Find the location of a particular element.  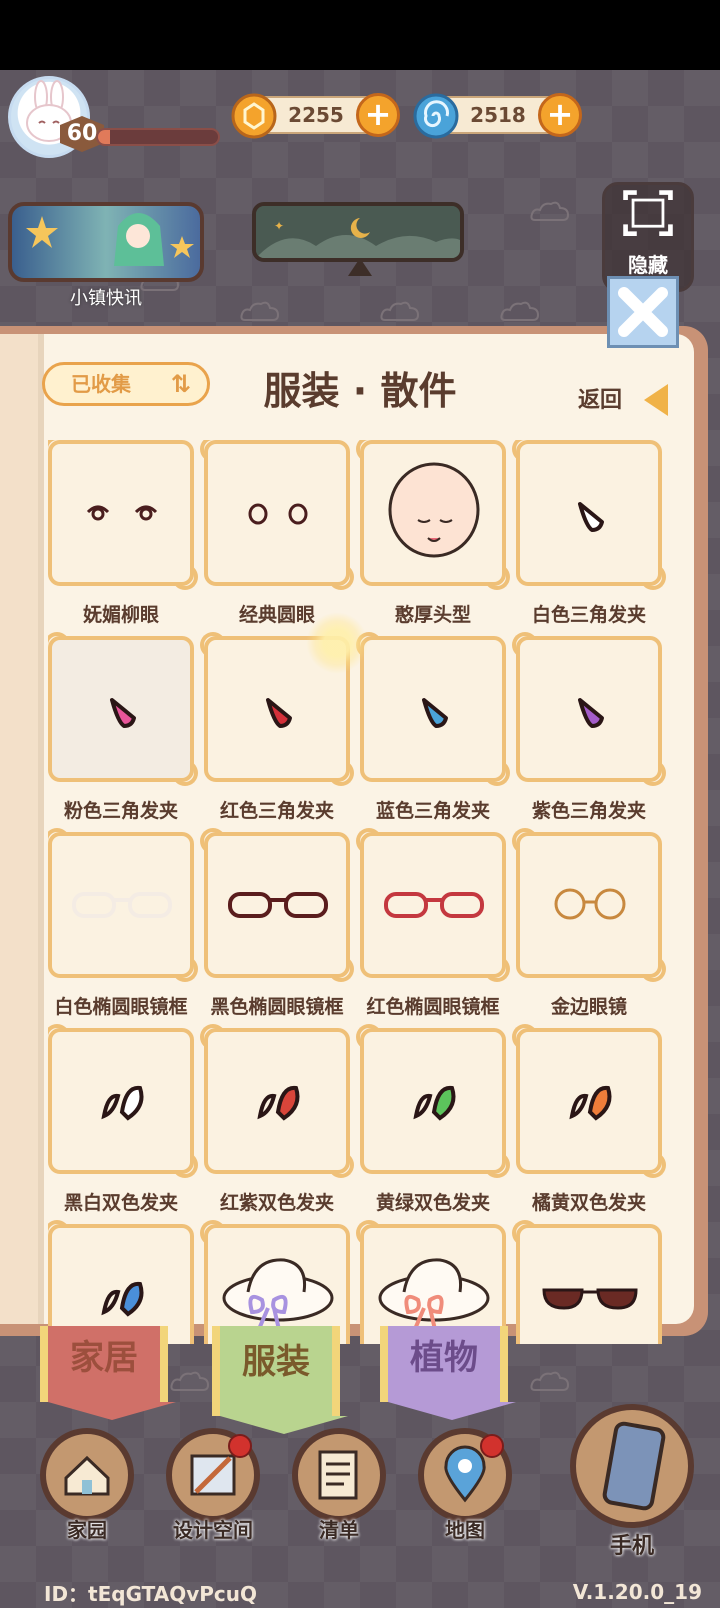

gold-coin-value: 2255 is located at coordinates (316, 115).